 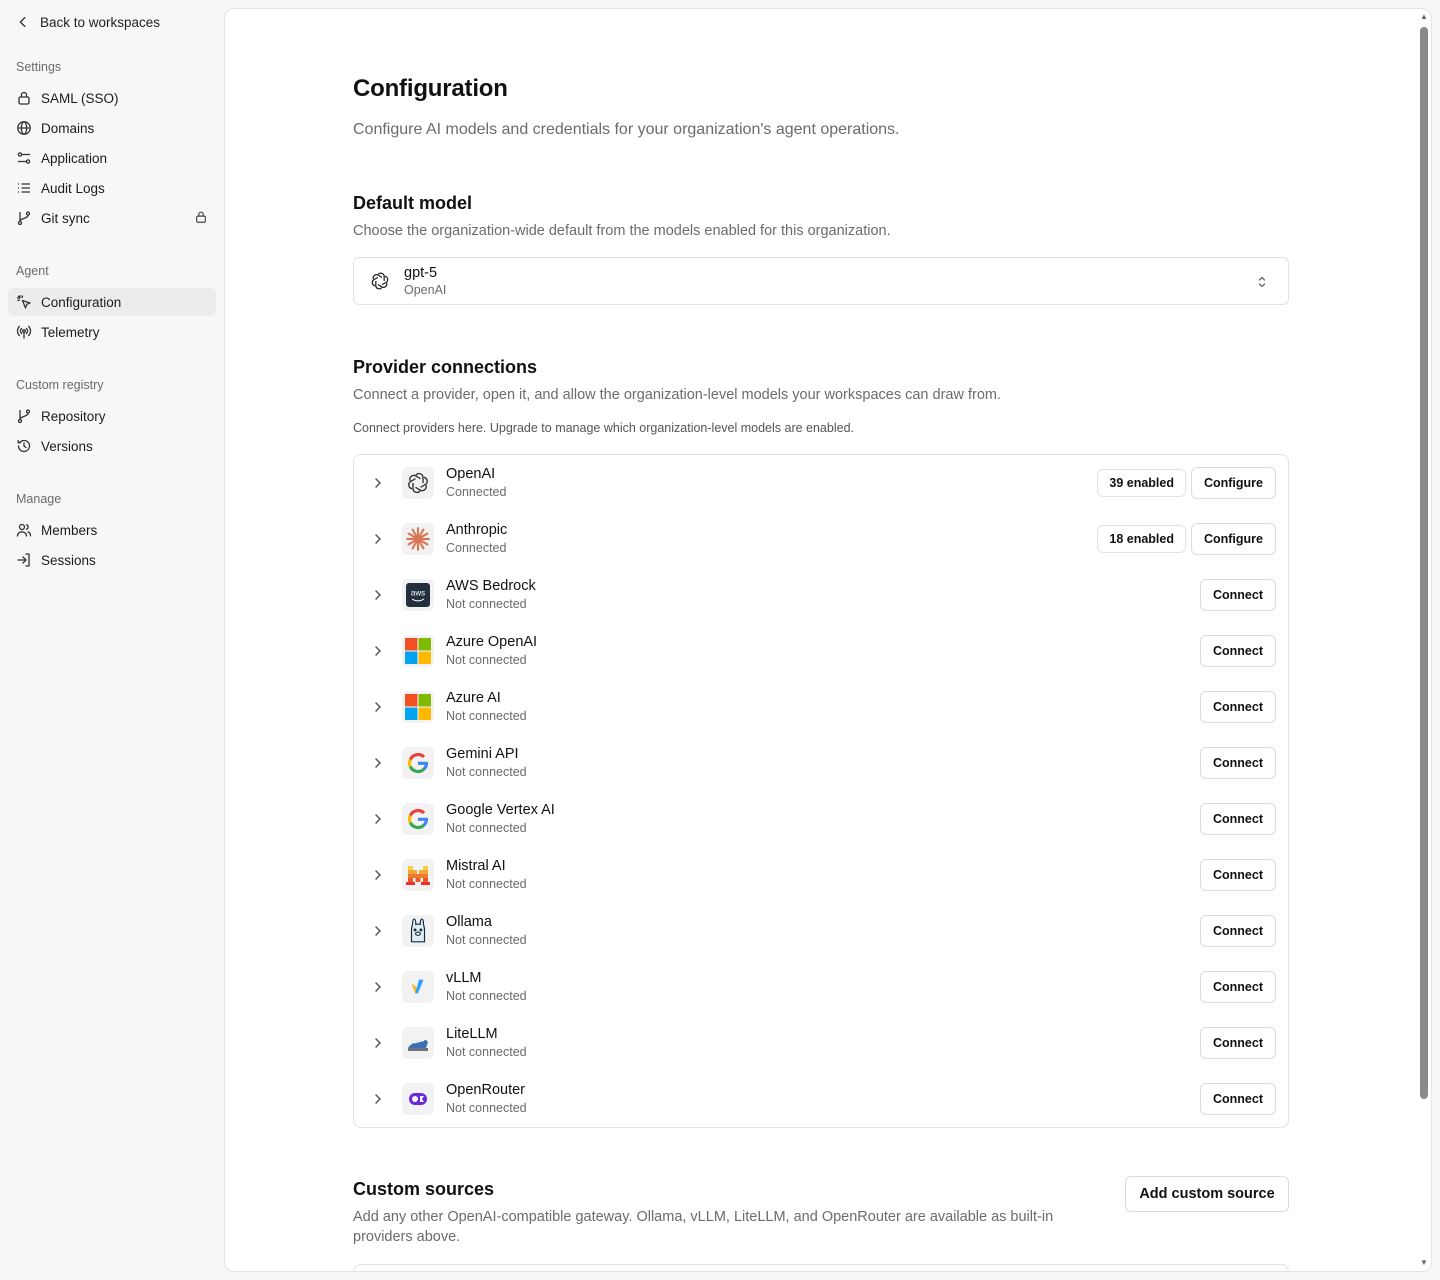 I want to click on provider-row-azure-openai: Azure OpenAI Not connected Connect, so click(x=821, y=651).